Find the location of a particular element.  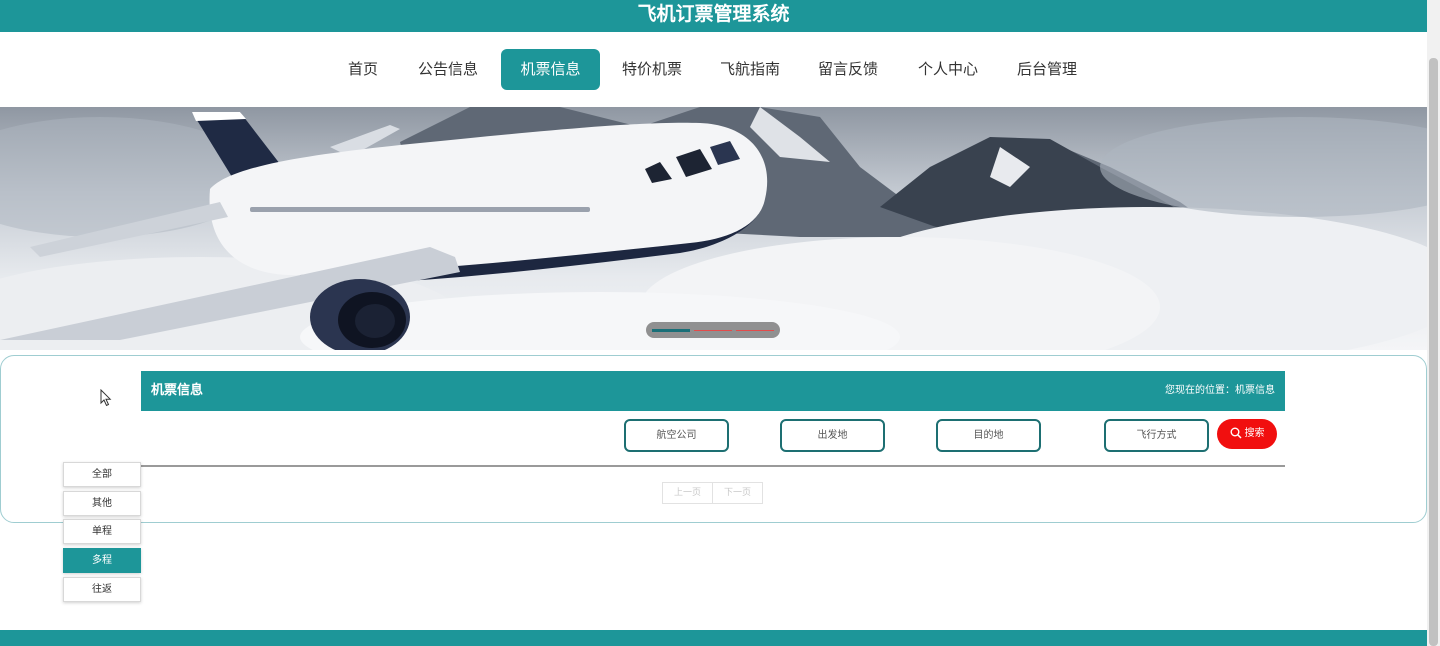

nav-tickets: 机票信息 is located at coordinates (550, 69).